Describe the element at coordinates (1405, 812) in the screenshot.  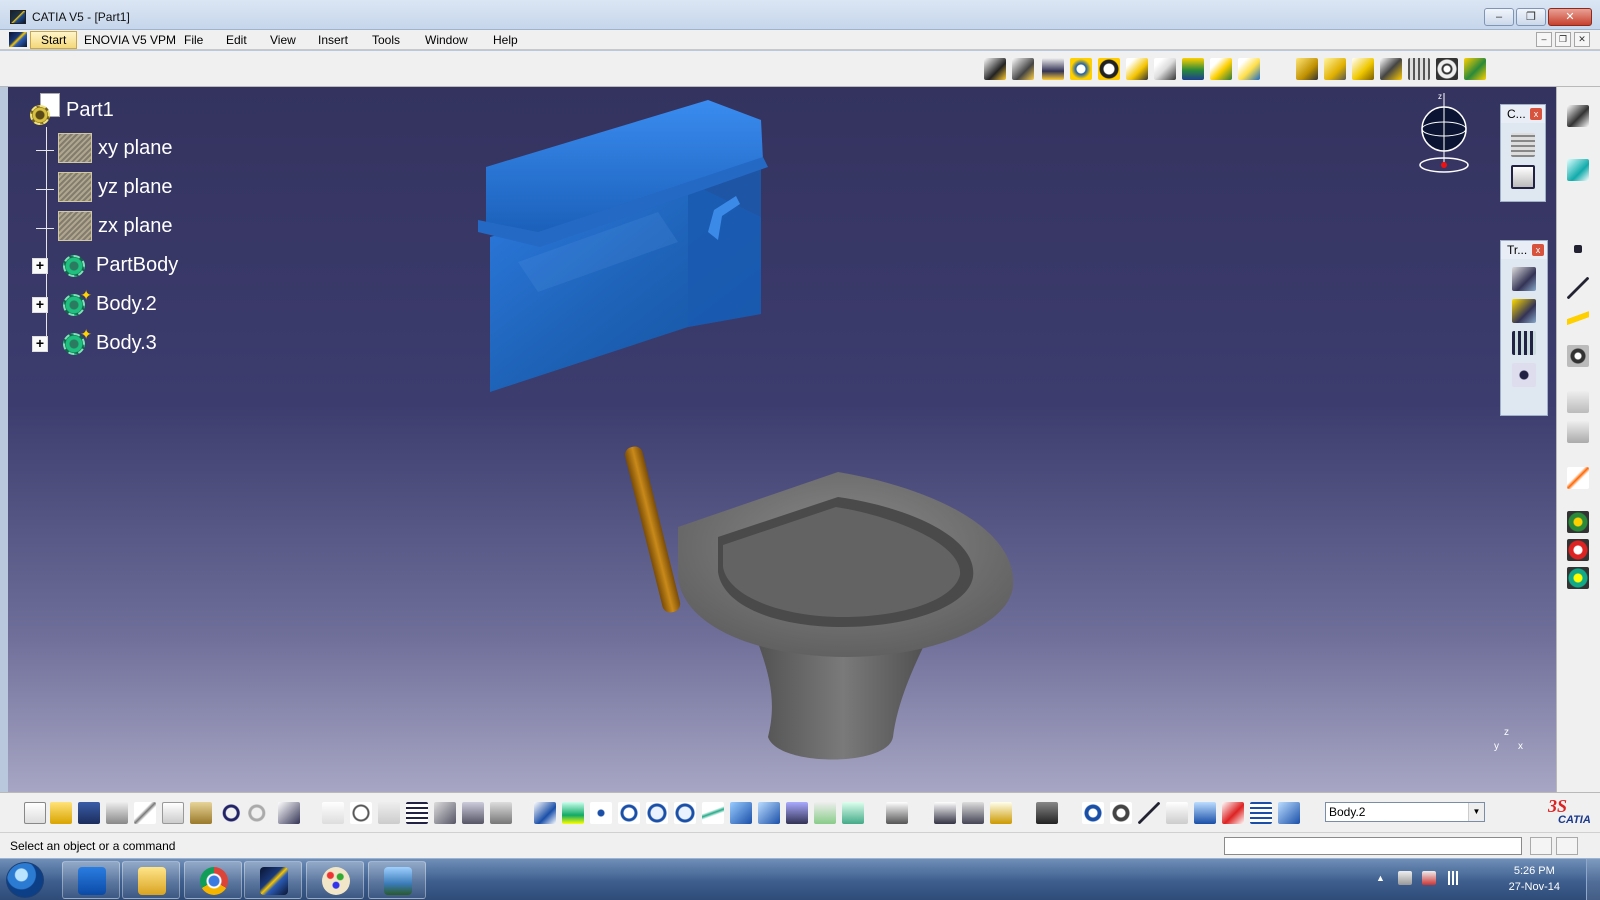
I see `current-body-select: Body.2 ▼` at that location.